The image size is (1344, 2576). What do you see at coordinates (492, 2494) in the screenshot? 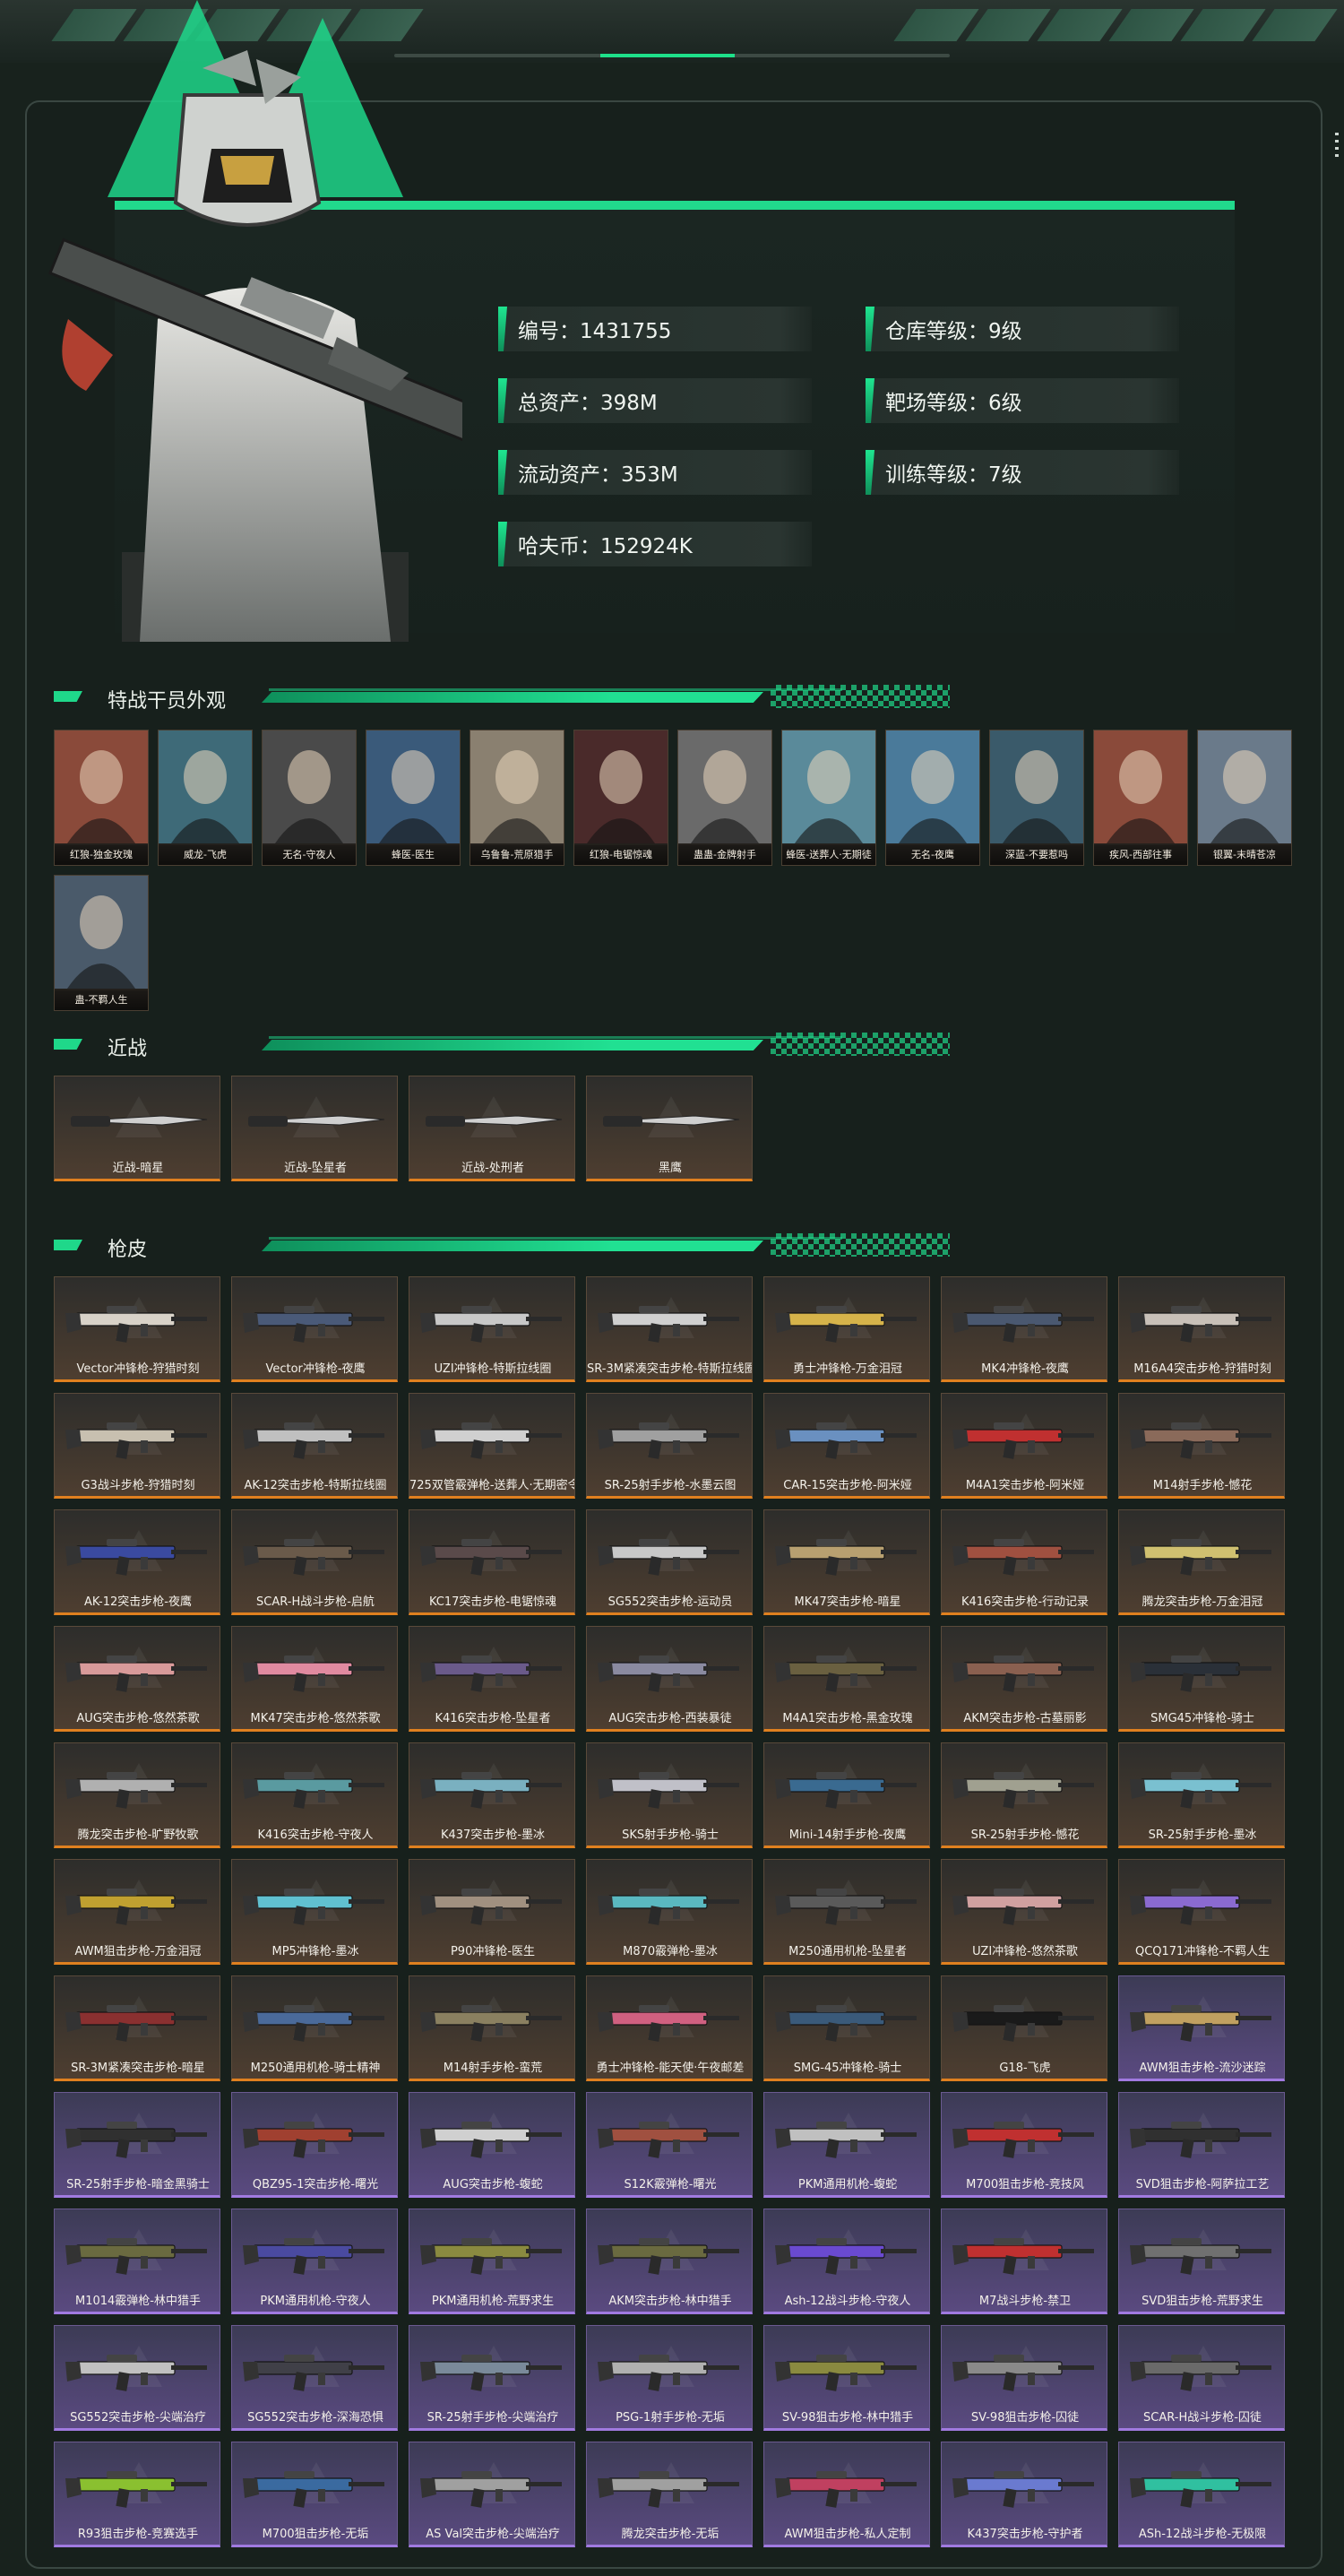
I see `skin-card: AS Val突击步枪-尖端治疗` at bounding box center [492, 2494].